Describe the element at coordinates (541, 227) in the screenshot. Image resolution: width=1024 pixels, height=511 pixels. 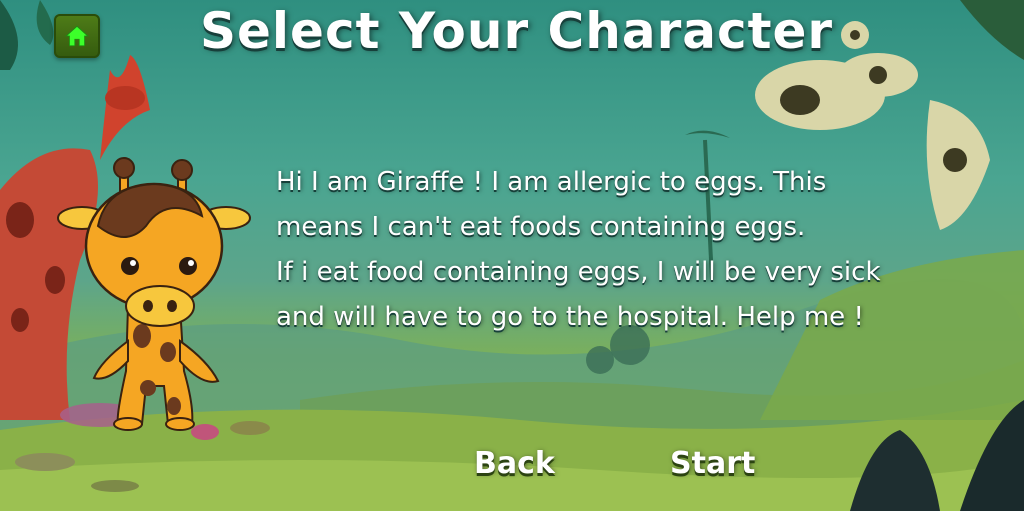
I see `description-line: means I can't eat foods containing eggs.` at that location.